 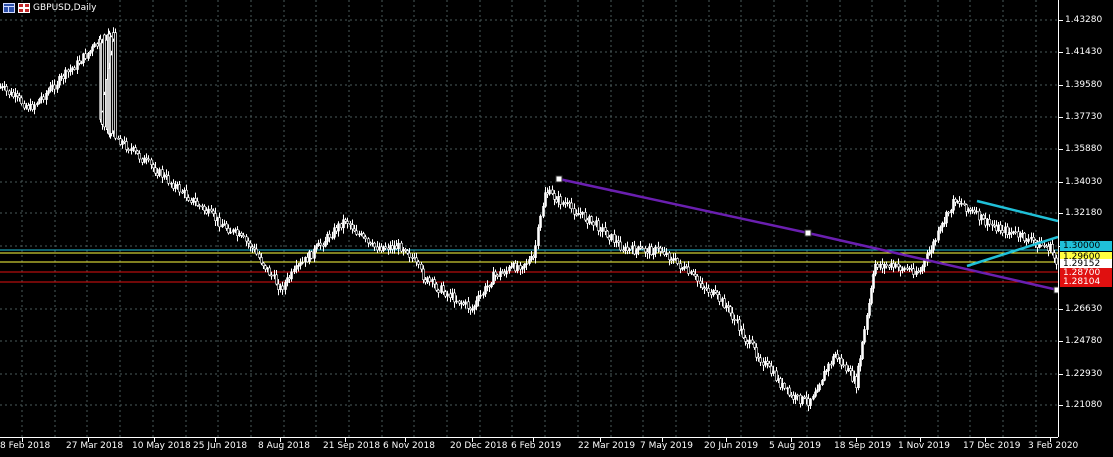 What do you see at coordinates (1086, 246) in the screenshot?
I see `price-badge: 1.30000` at bounding box center [1086, 246].